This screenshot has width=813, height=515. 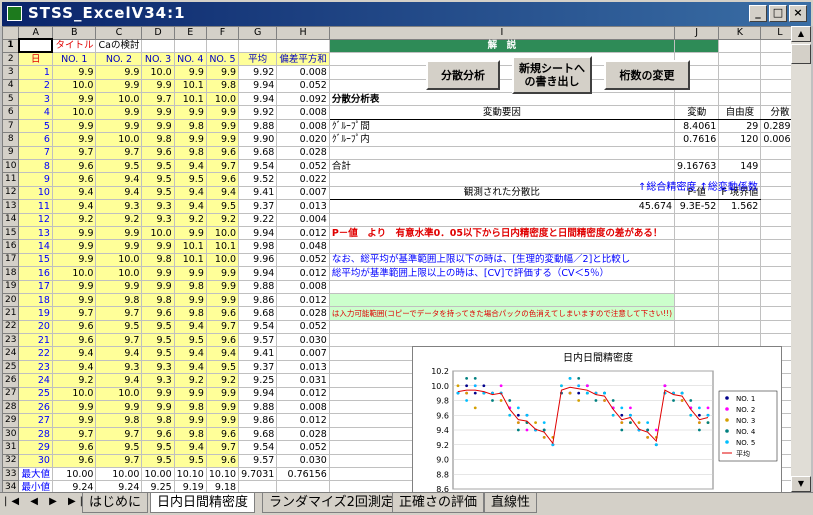 What do you see at coordinates (502, 233) in the screenshot?
I see `pvalue-note: P－値 より 有意水準0．05以下から日内精密度と日間精密度の差がある！` at bounding box center [502, 233].